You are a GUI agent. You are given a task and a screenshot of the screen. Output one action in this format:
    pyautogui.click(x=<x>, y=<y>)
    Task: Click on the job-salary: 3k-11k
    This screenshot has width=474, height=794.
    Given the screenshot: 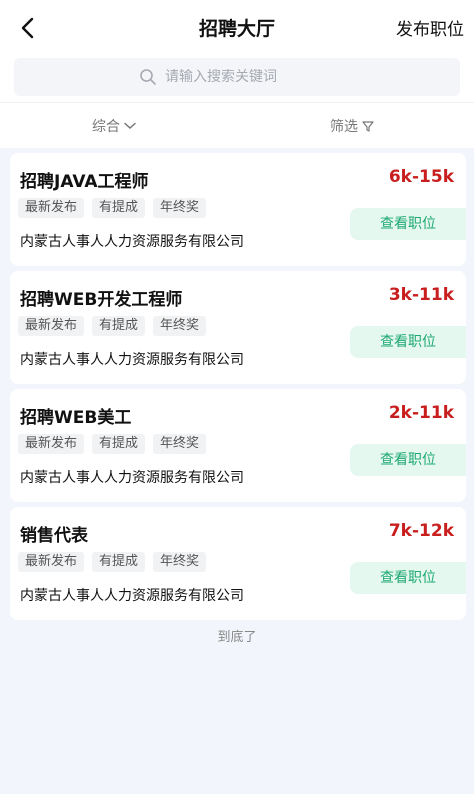 What is the action you would take?
    pyautogui.click(x=421, y=295)
    